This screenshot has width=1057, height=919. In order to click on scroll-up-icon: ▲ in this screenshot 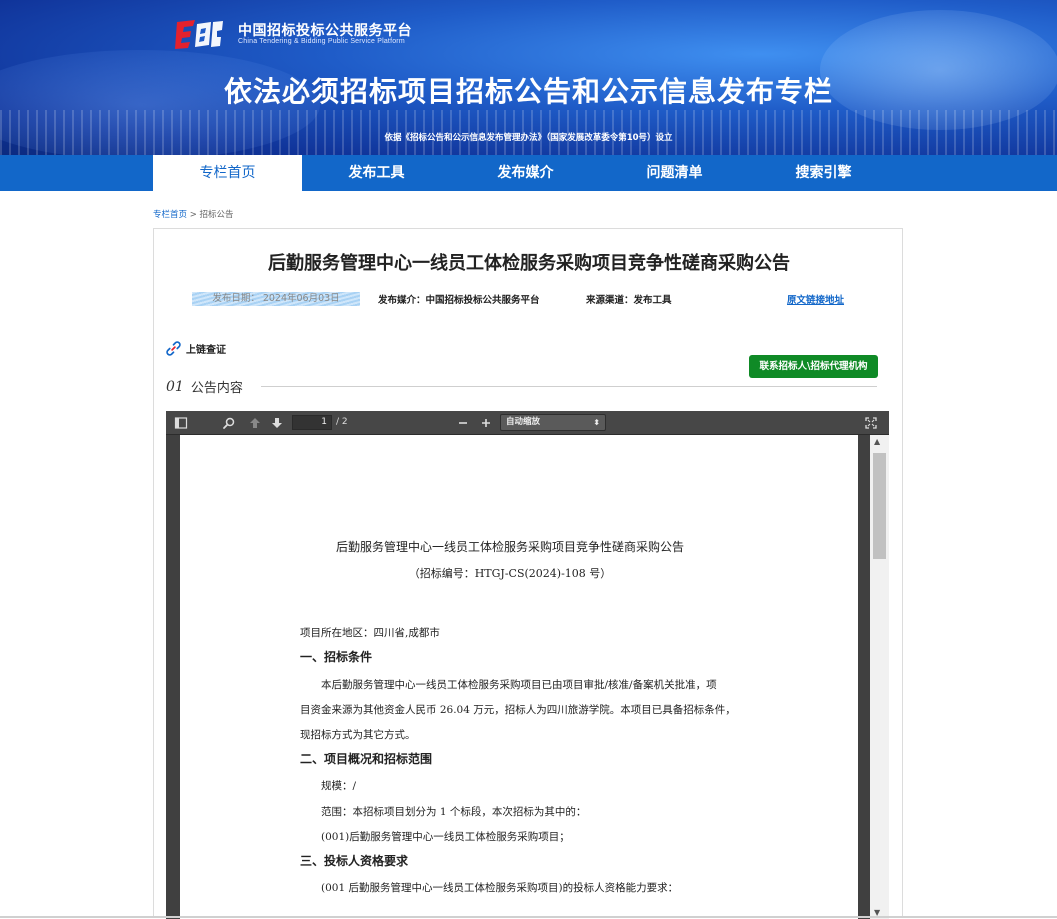, I will do `click(877, 441)`.